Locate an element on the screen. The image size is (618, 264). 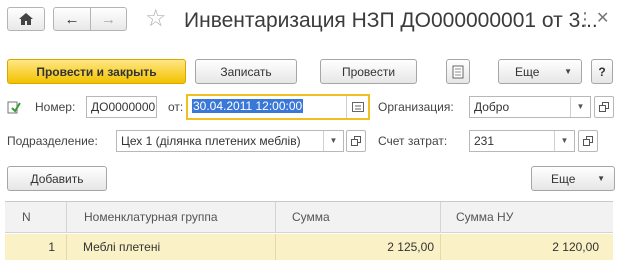
document-icon is located at coordinates (458, 71).